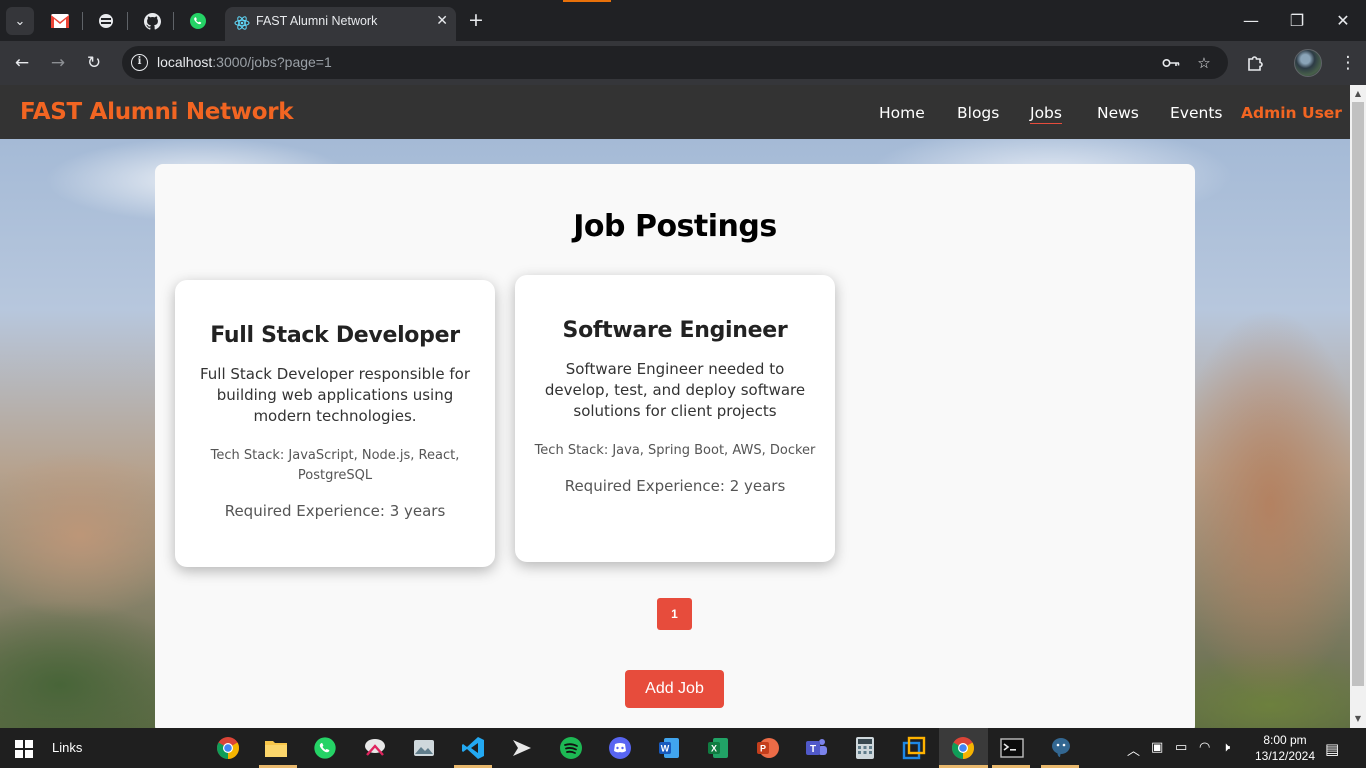 Image resolution: width=1366 pixels, height=768 pixels. What do you see at coordinates (276, 748) in the screenshot?
I see `file-explorer-icon` at bounding box center [276, 748].